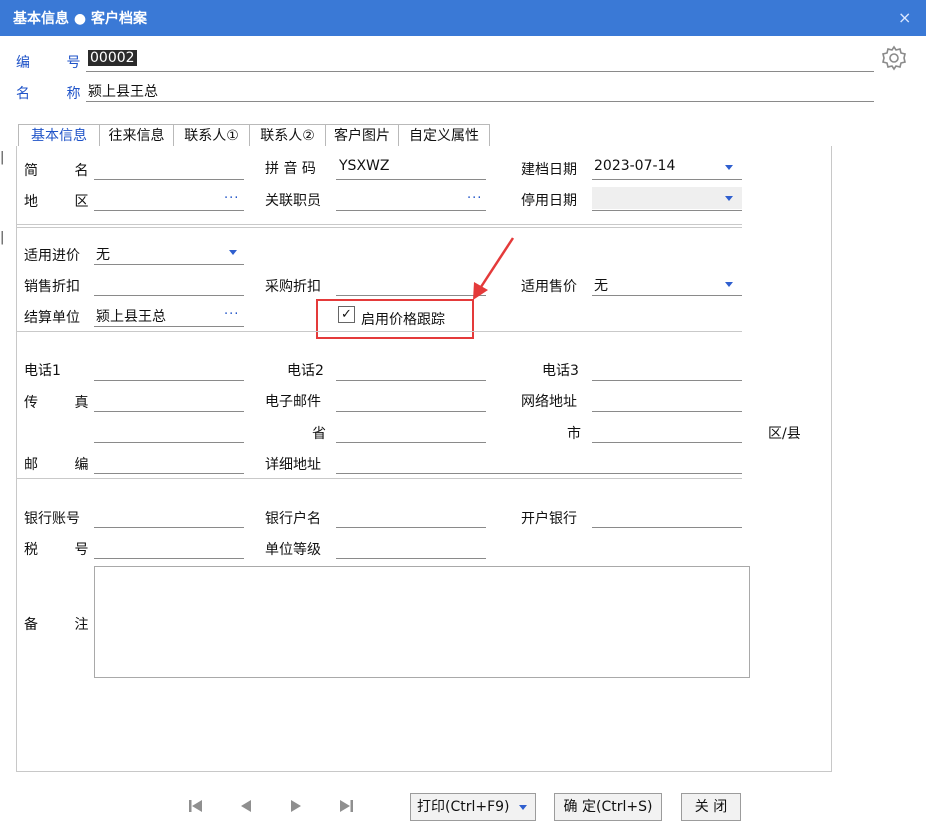 The width and height of the screenshot is (926, 838). What do you see at coordinates (422, 622) in the screenshot?
I see `memo-textarea` at bounding box center [422, 622].